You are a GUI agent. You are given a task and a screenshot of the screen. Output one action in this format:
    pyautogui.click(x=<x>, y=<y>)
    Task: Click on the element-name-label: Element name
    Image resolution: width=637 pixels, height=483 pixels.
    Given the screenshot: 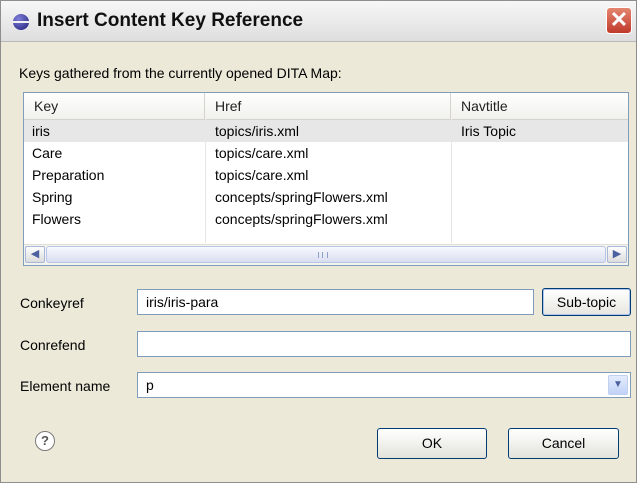 What is the action you would take?
    pyautogui.click(x=65, y=386)
    